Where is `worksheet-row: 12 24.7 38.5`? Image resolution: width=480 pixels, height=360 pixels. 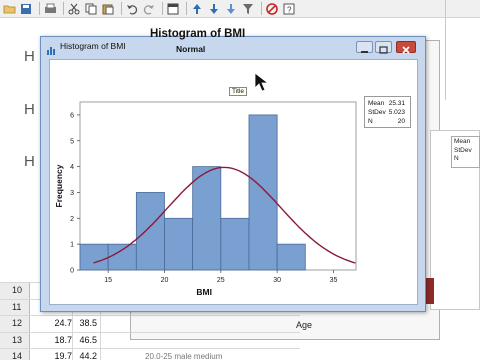
worksheet-row: 12 24.7 38.5 is located at coordinates (150, 323).